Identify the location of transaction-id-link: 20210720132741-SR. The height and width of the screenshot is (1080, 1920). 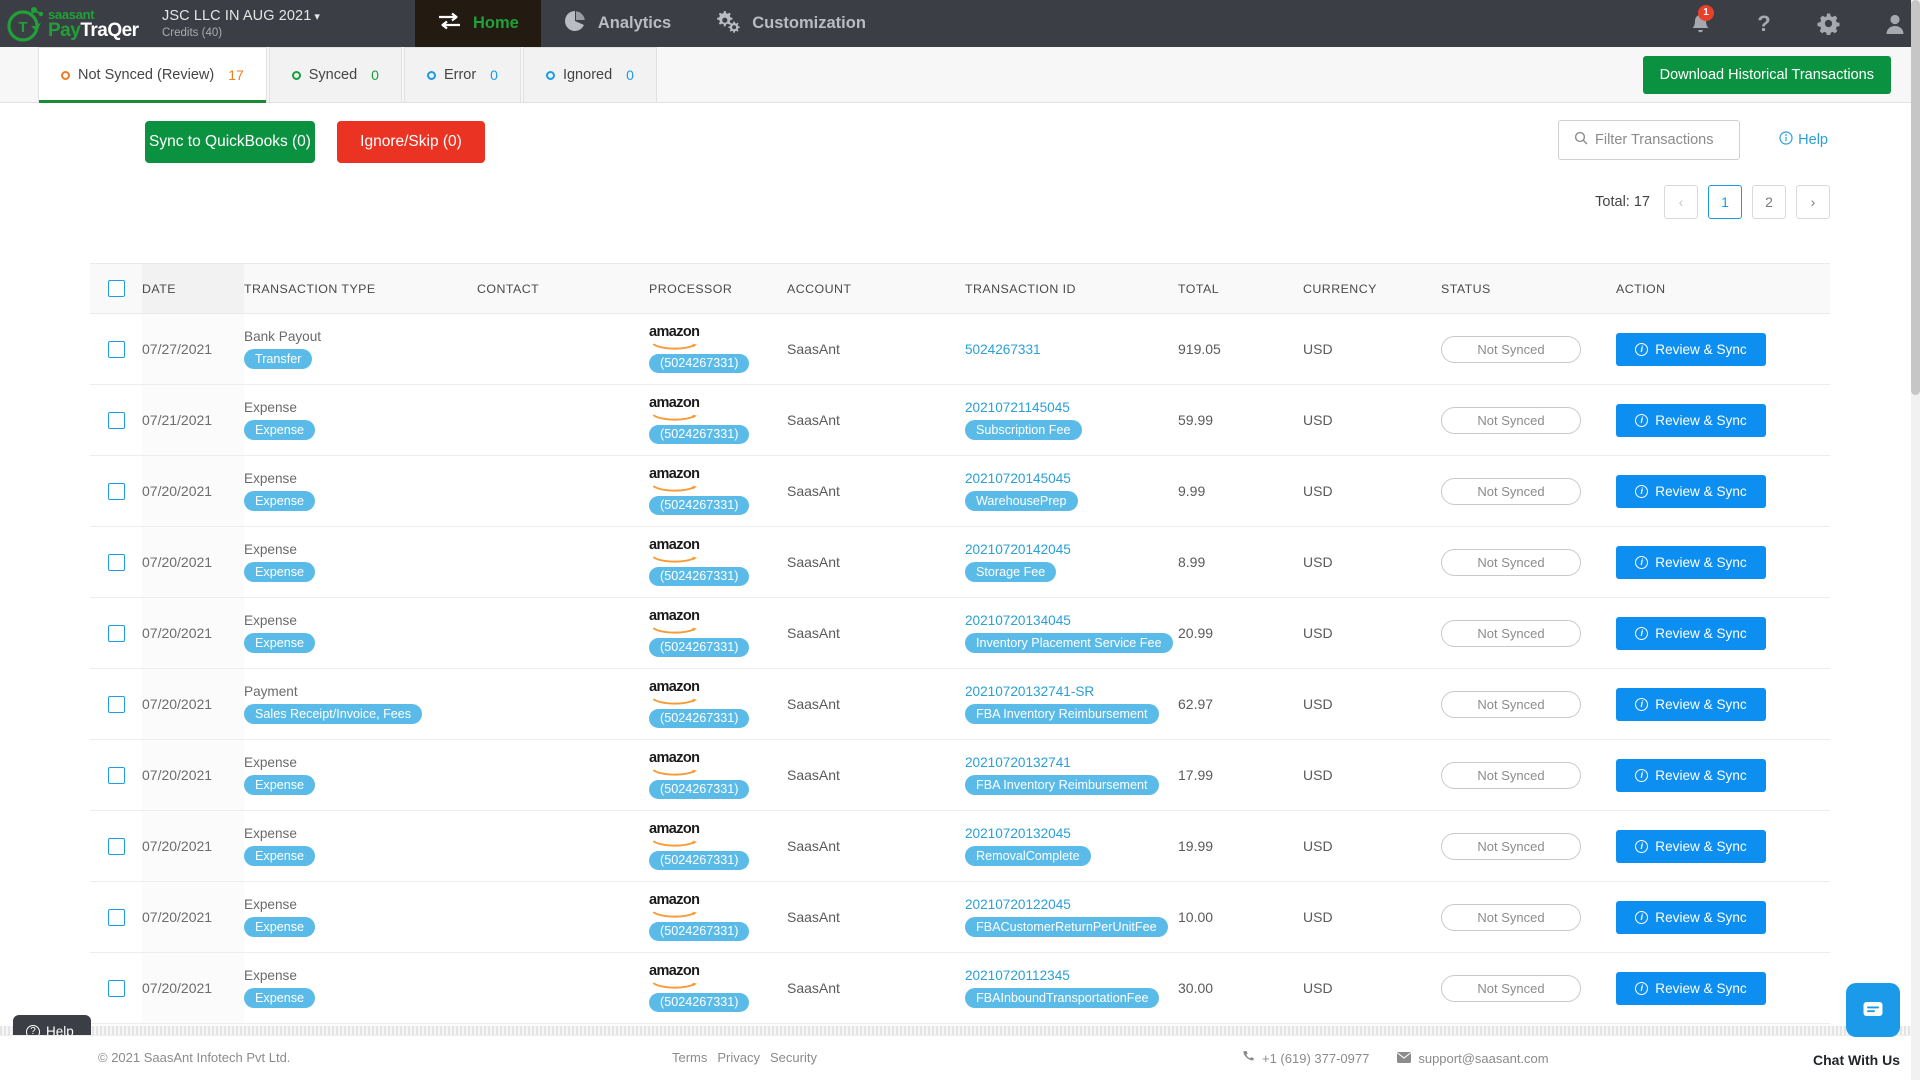
(1071, 691).